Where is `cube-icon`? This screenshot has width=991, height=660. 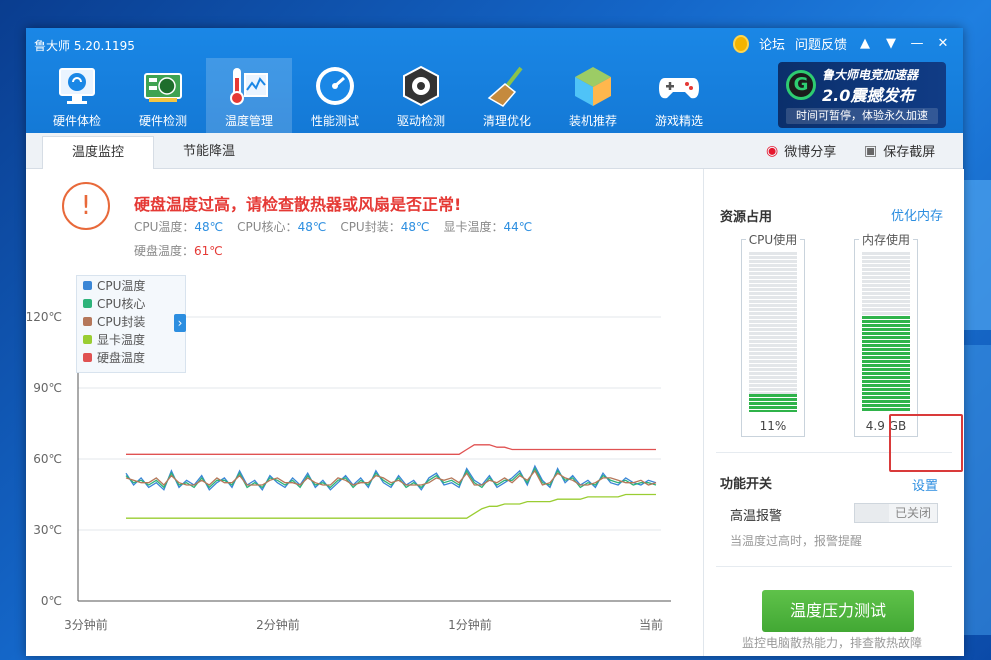
cube-icon is located at coordinates (593, 86).